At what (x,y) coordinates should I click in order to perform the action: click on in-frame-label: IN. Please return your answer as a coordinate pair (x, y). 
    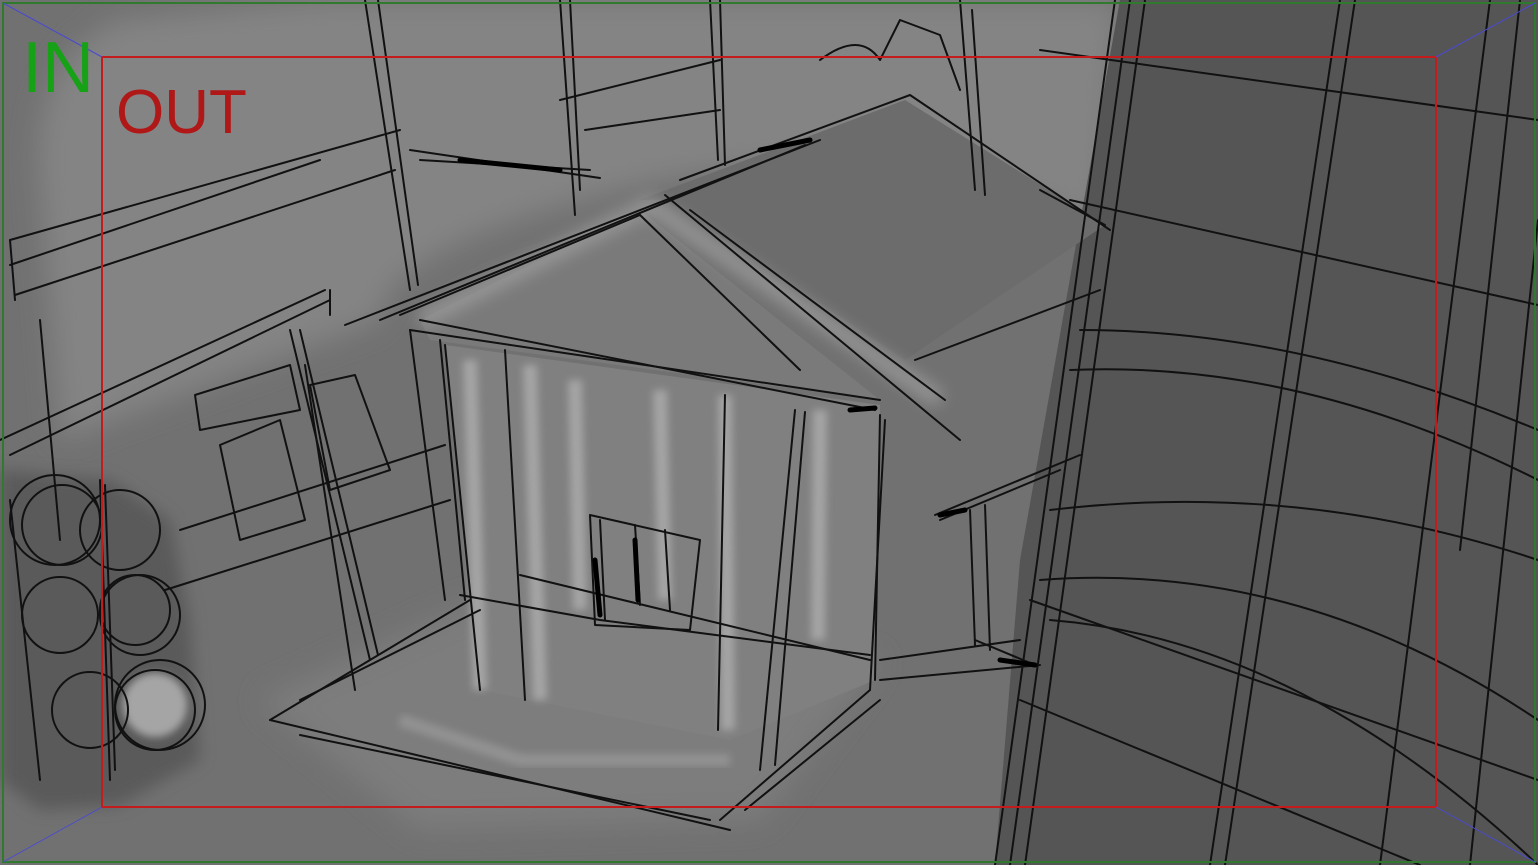
    Looking at the image, I should click on (58, 68).